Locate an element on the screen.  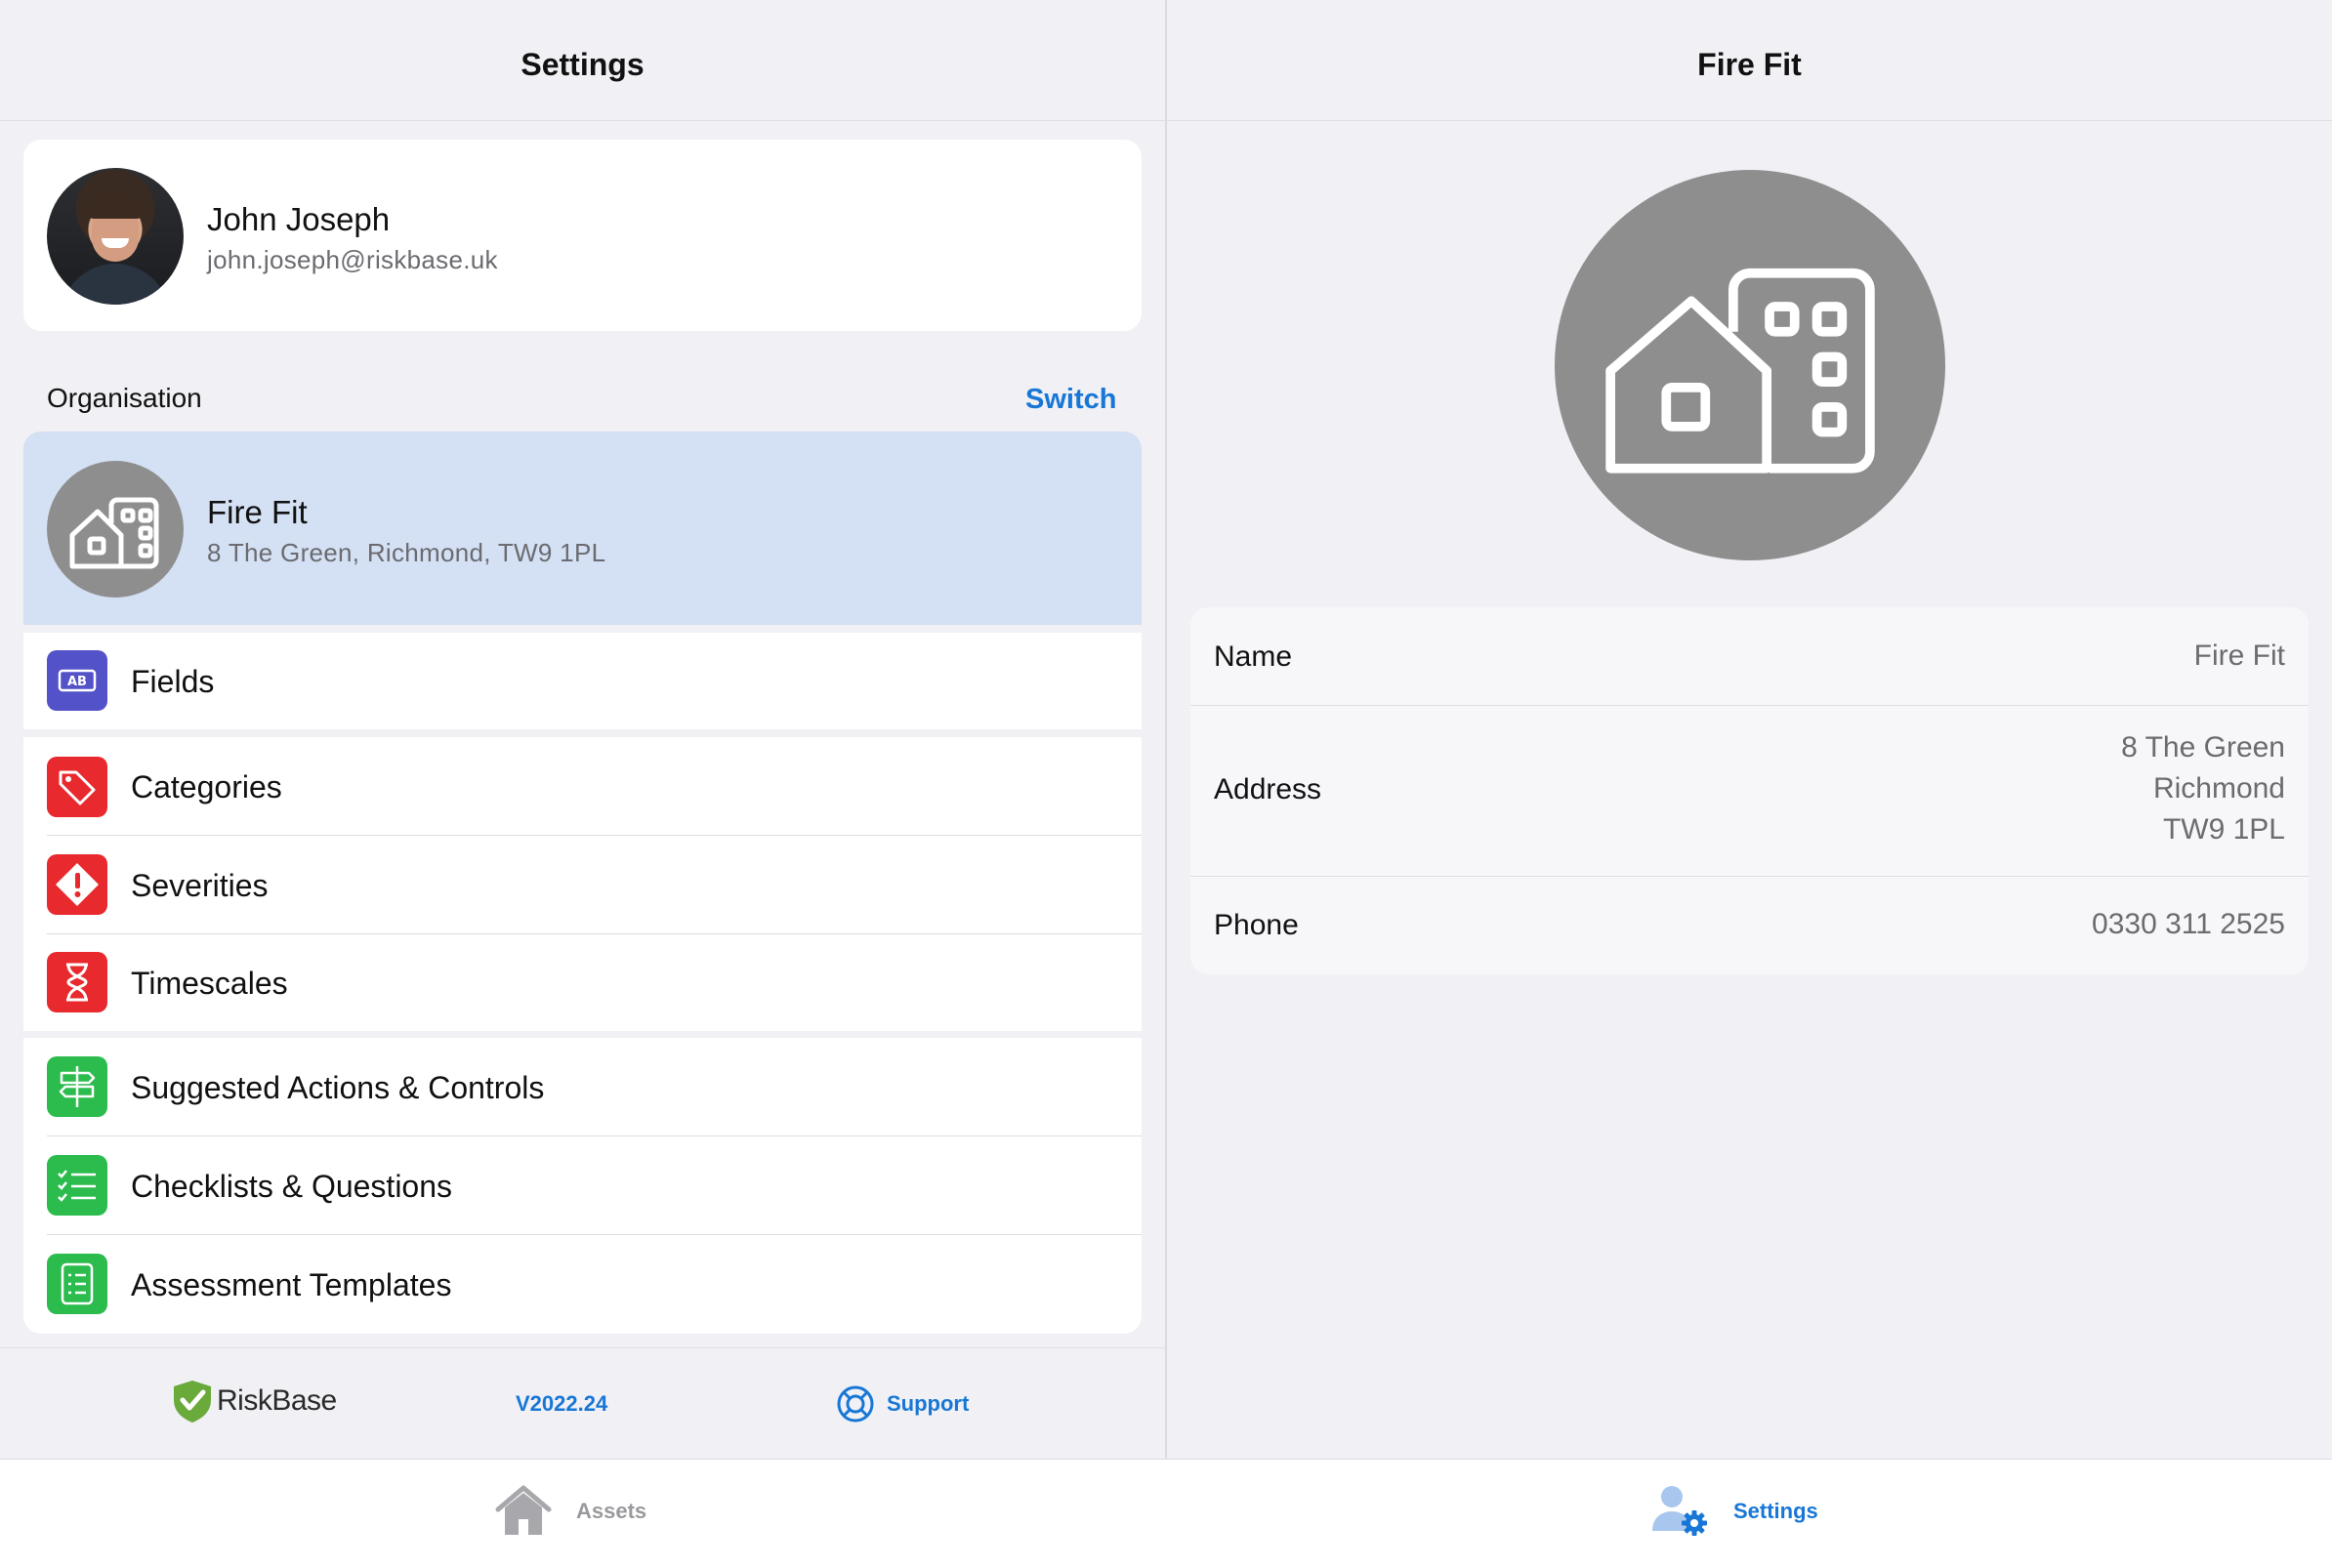
menu-item-fields: AB Fields is located at coordinates (582, 681).